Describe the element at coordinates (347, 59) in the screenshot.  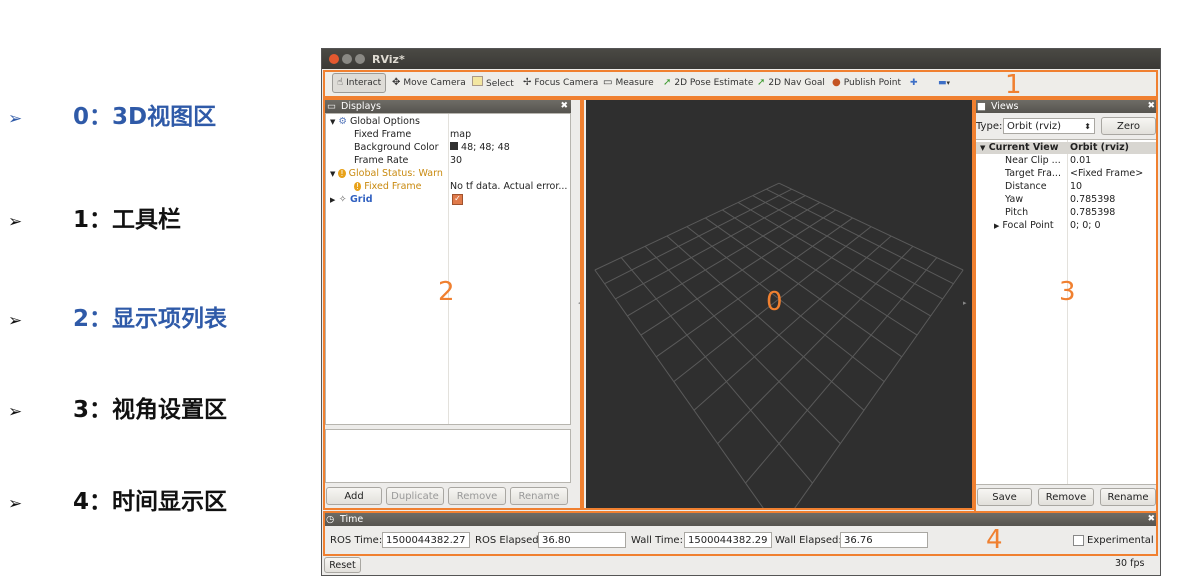
I see `minimize-window-icon` at that location.